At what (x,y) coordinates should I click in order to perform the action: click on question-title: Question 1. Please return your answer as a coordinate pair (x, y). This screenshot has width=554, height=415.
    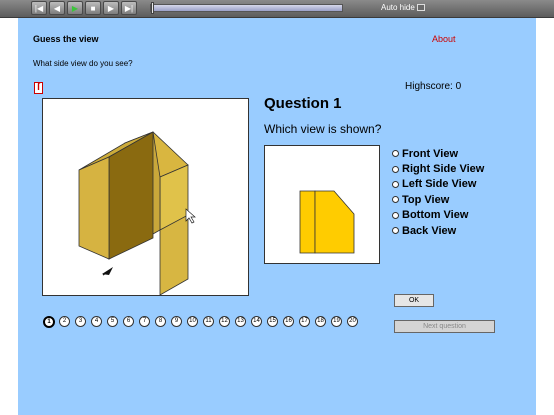
    Looking at the image, I should click on (303, 103).